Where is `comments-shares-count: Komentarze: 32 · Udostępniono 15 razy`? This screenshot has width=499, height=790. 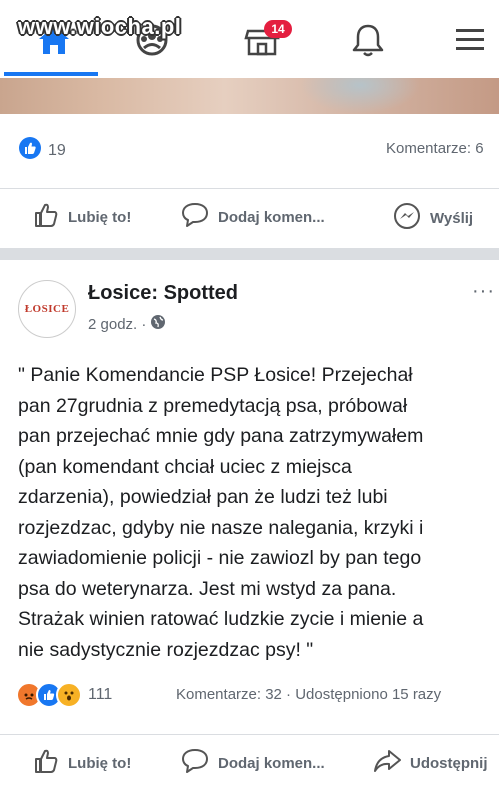 comments-shares-count: Komentarze: 32 · Udostępniono 15 razy is located at coordinates (308, 694).